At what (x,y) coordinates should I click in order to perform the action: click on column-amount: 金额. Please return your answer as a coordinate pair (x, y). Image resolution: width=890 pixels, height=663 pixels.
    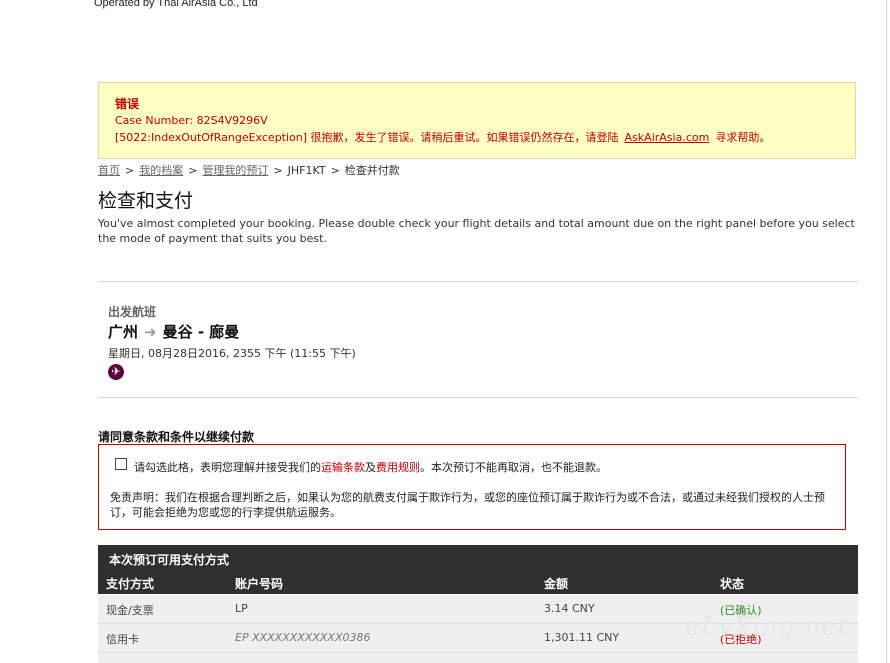
    Looking at the image, I should click on (556, 584).